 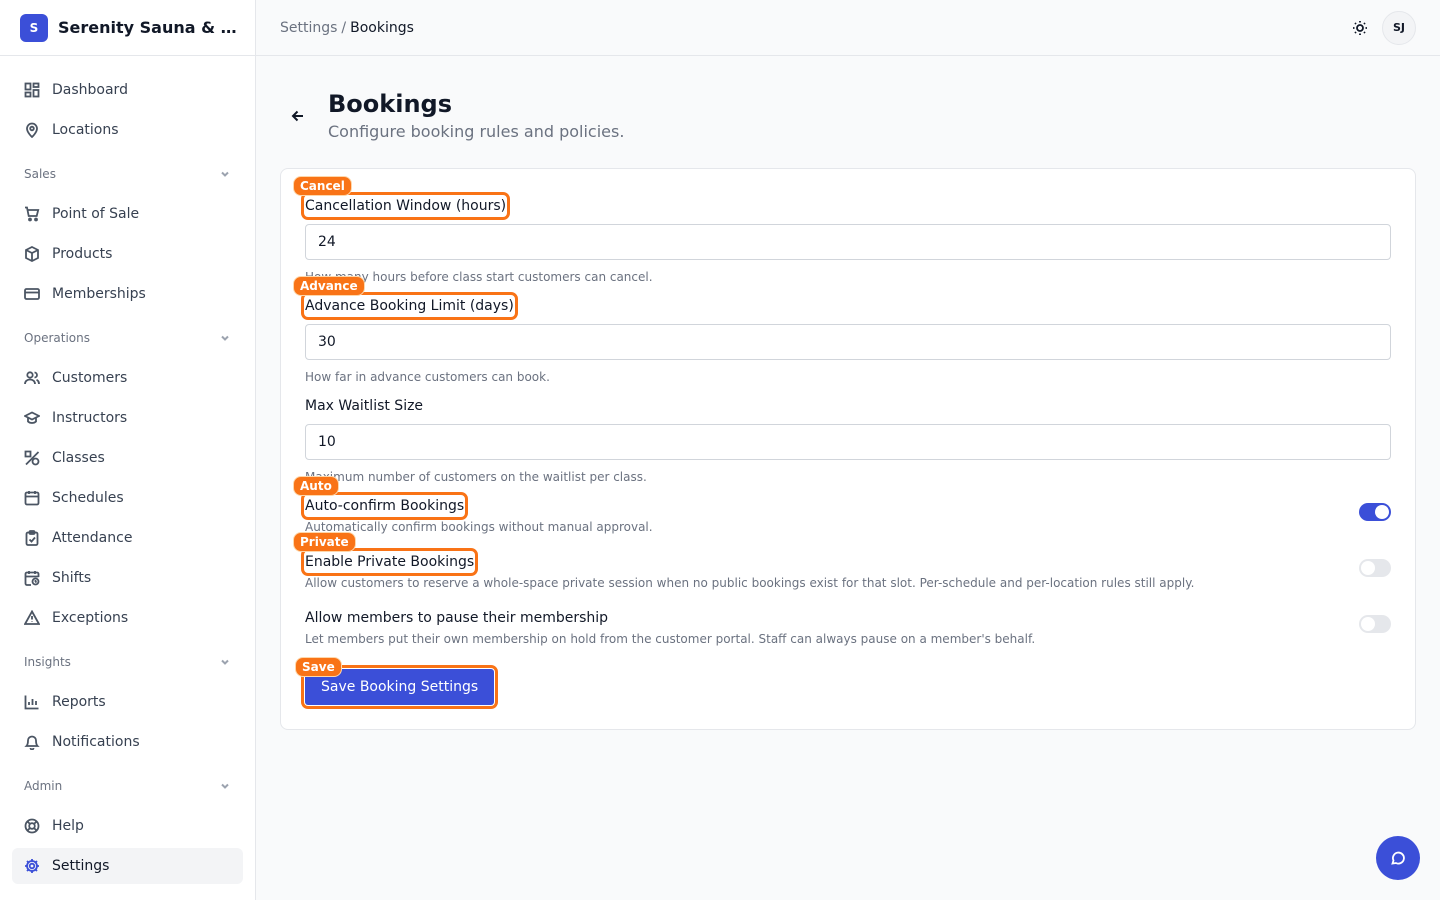 I want to click on label-text: Cancellation Window (hours), so click(x=406, y=206).